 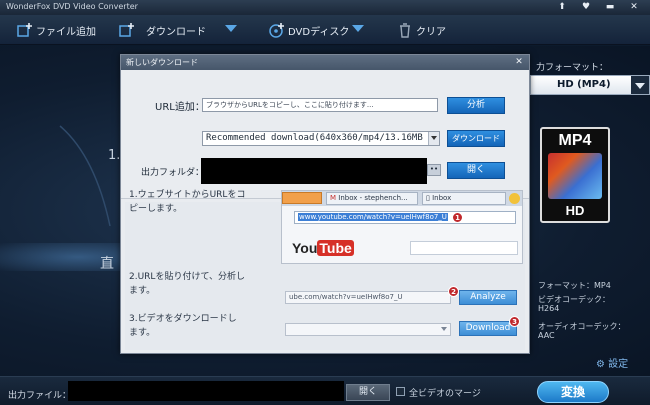 What do you see at coordinates (156, 209) in the screenshot?
I see `step1-line2: ピーします。` at bounding box center [156, 209].